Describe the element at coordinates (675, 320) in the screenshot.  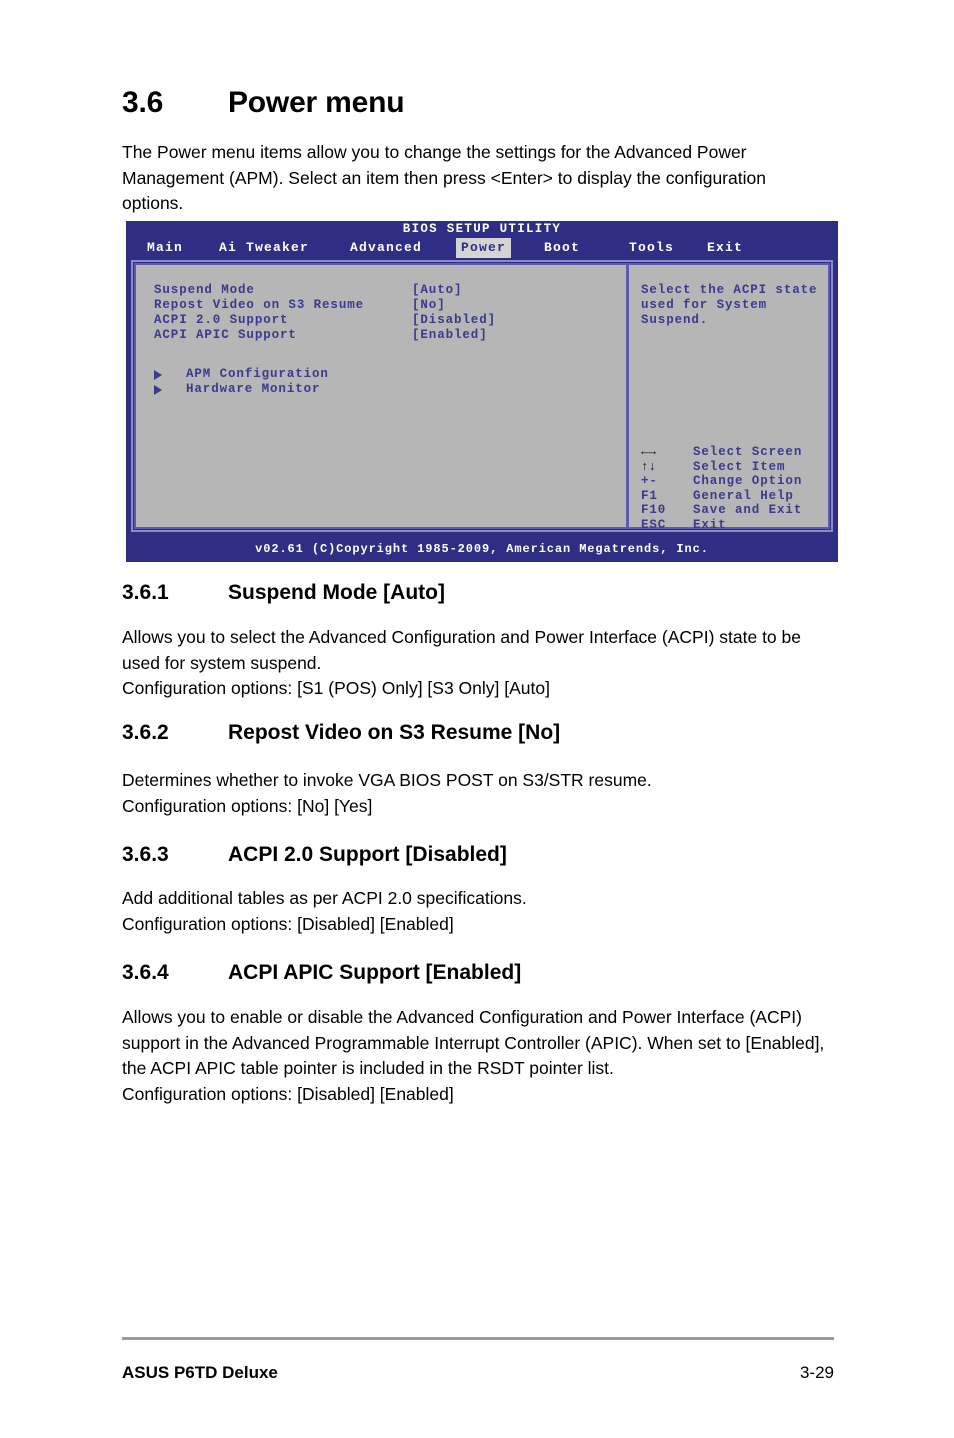
I see `help-line: Suspend.` at that location.